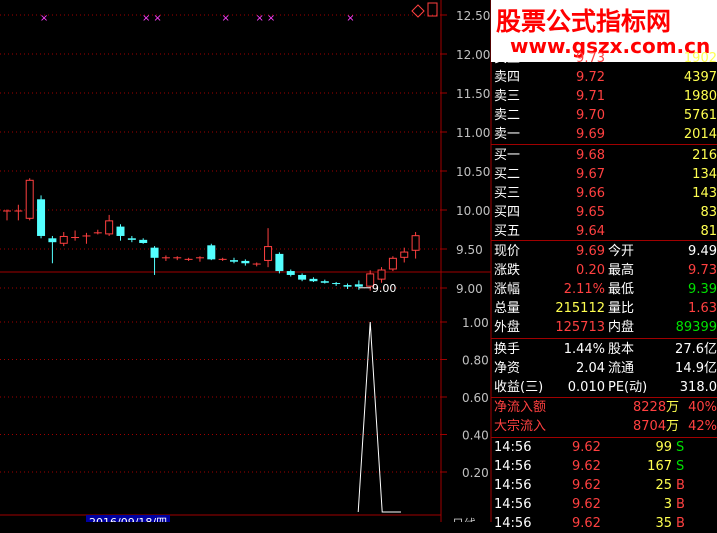 The width and height of the screenshot is (717, 533). Describe the element at coordinates (628, 387) in the screenshot. I see `fundamental-label: PE(动)` at that location.